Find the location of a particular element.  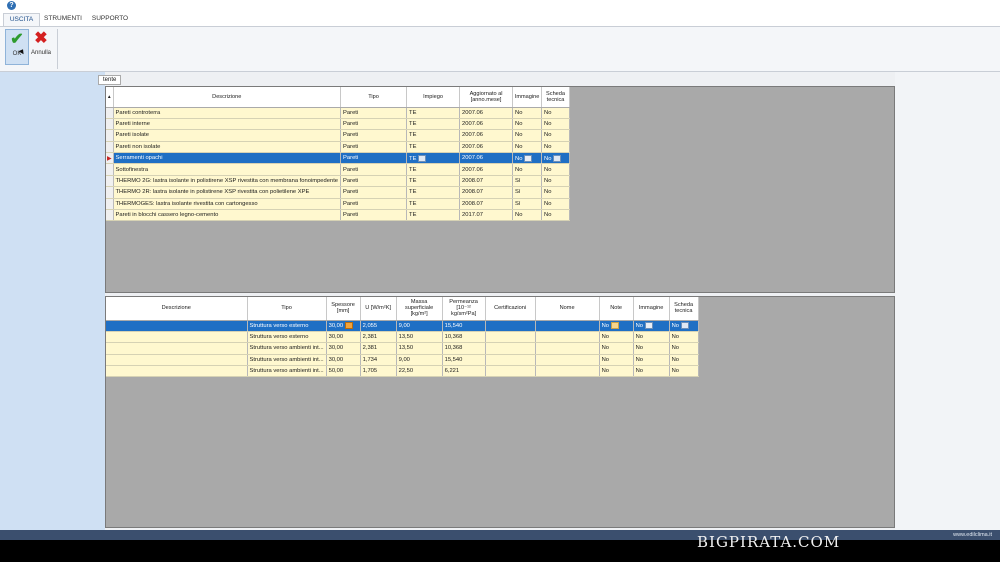

camera-icon is located at coordinates (649, 326).